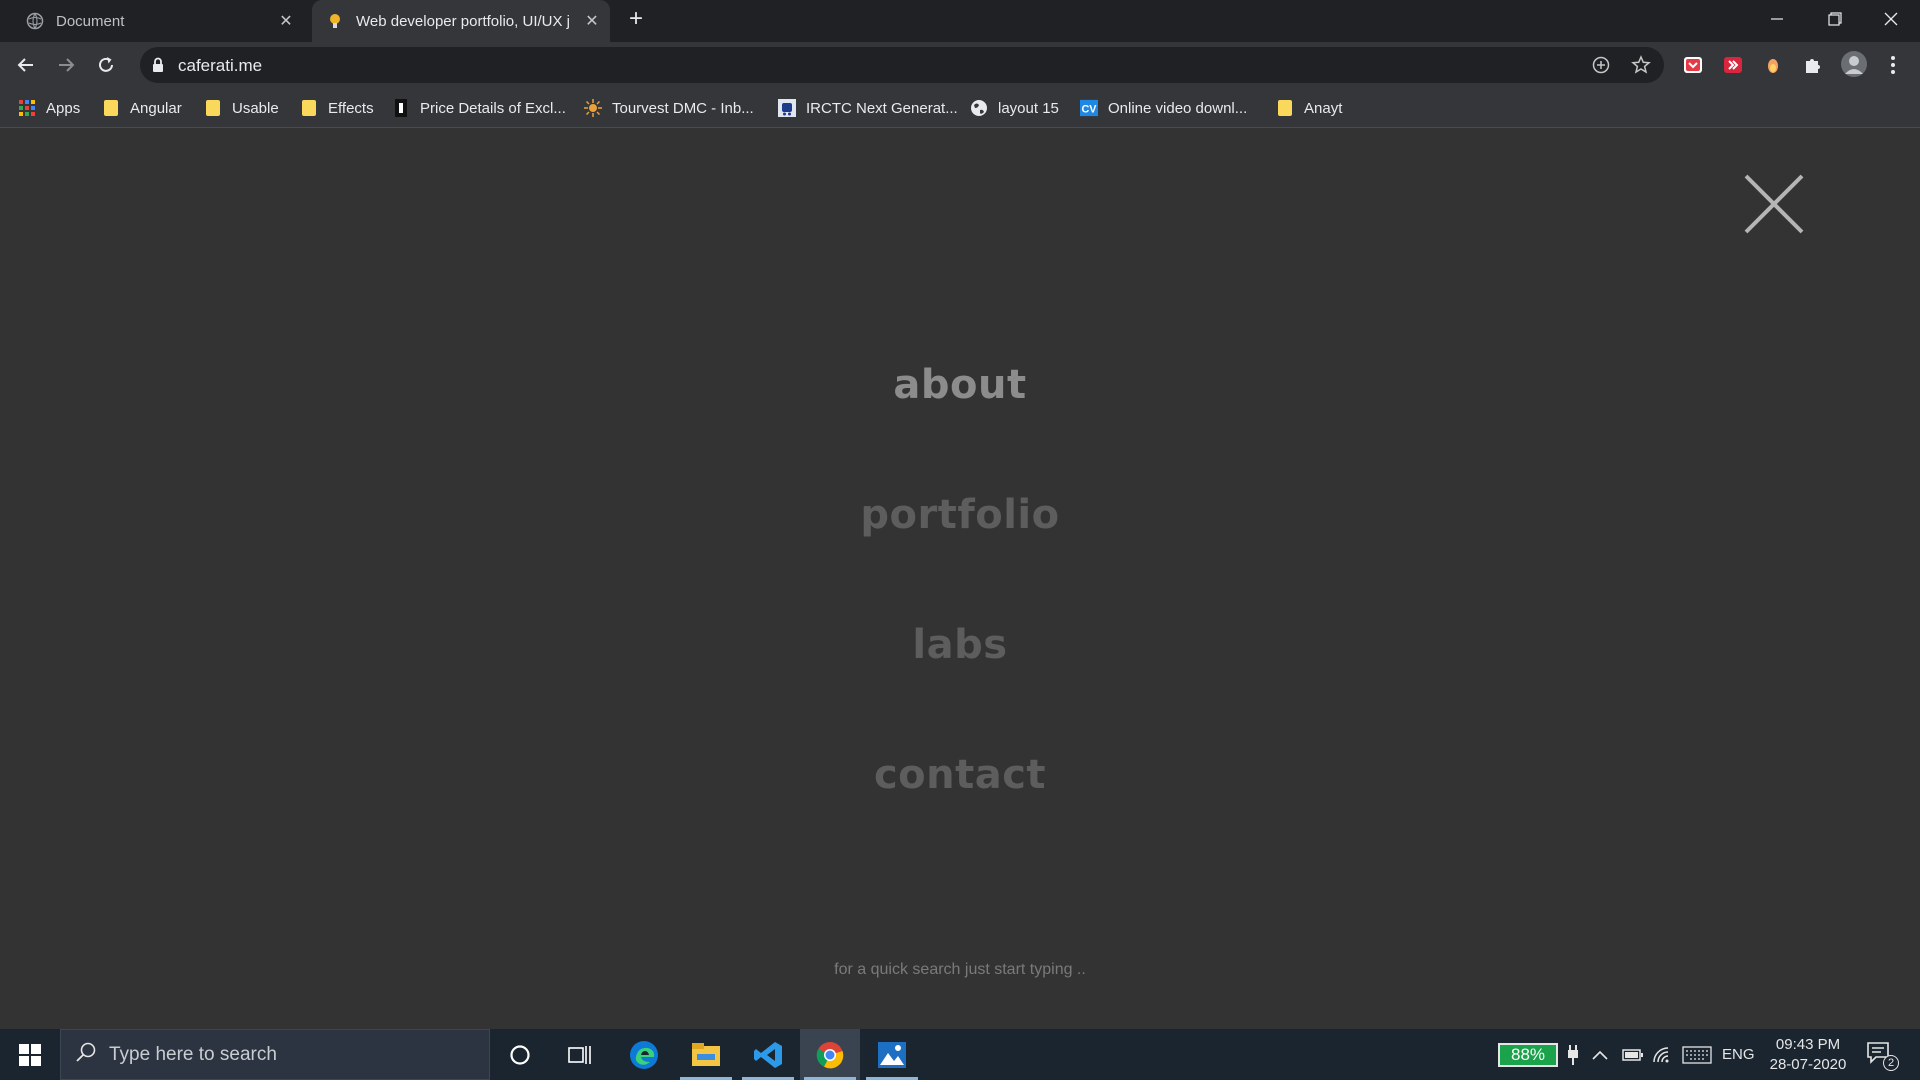 The image size is (1920, 1080). I want to click on bookmark-effects: Effects, so click(337, 108).